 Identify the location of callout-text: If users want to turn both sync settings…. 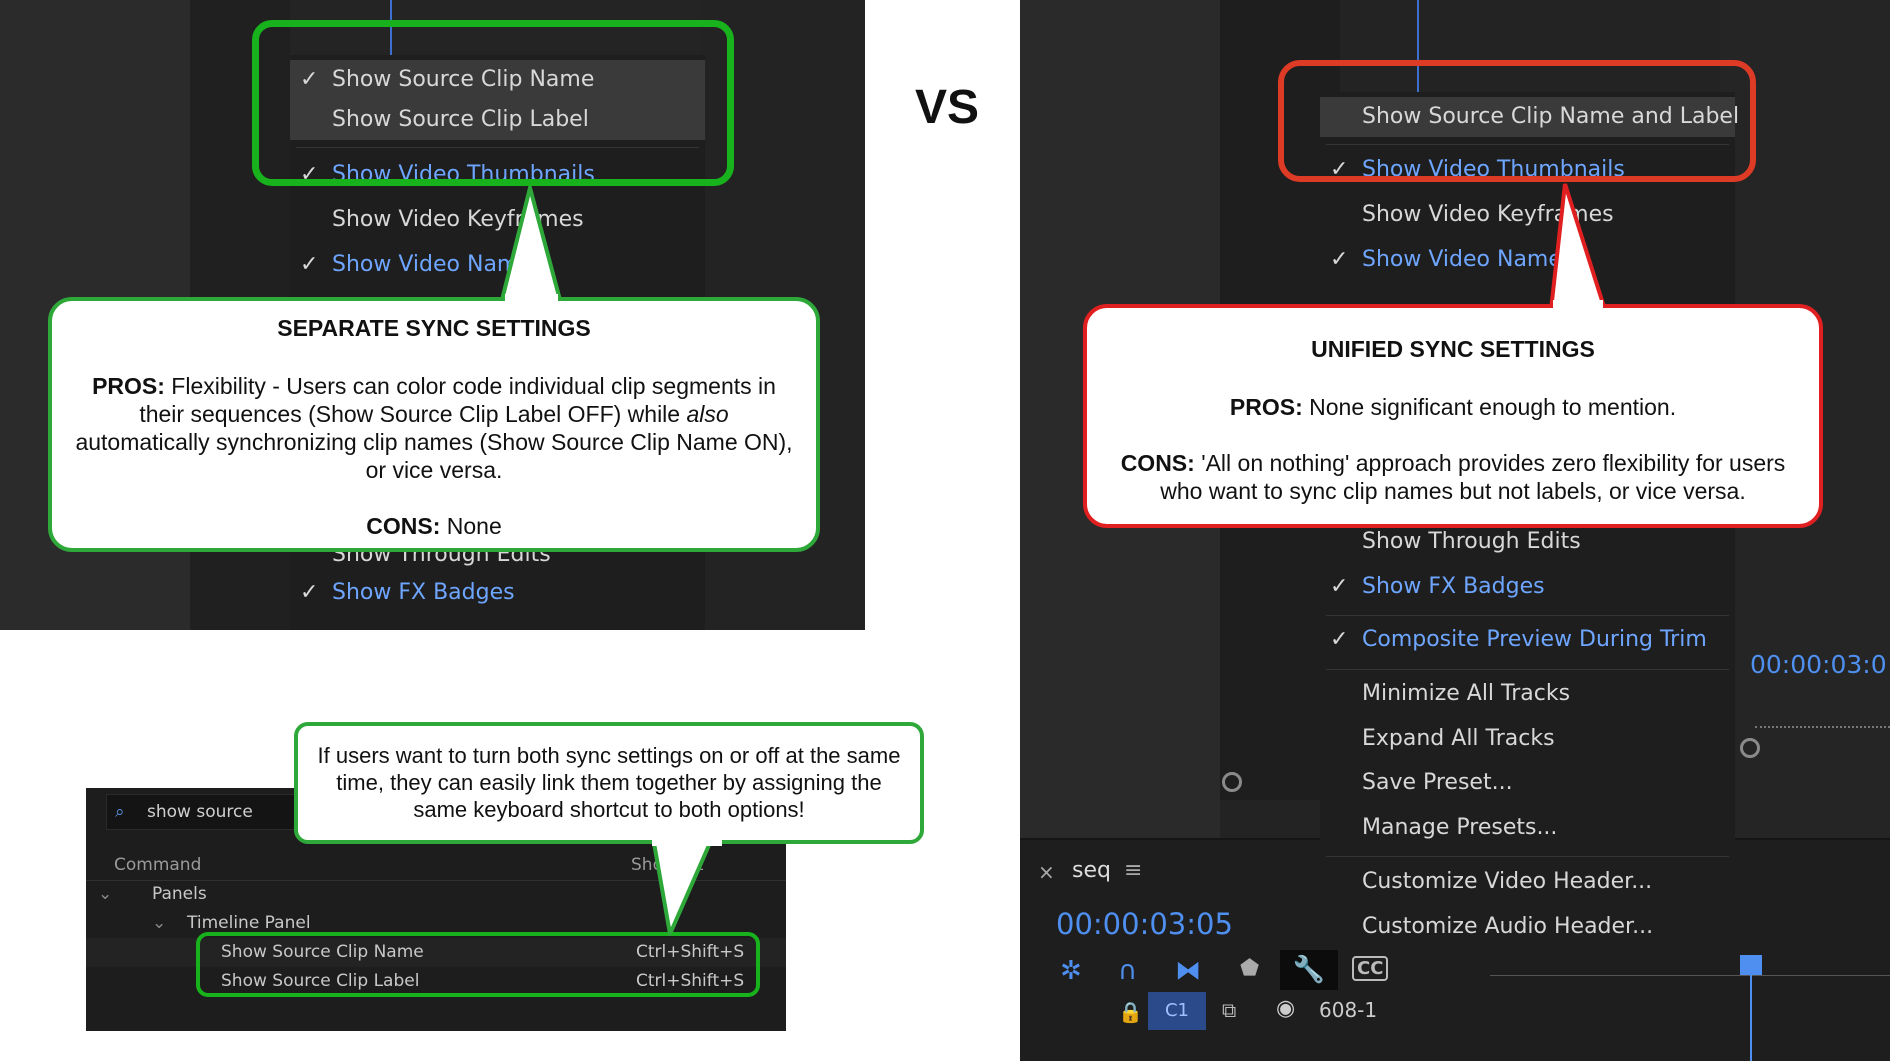
(609, 782).